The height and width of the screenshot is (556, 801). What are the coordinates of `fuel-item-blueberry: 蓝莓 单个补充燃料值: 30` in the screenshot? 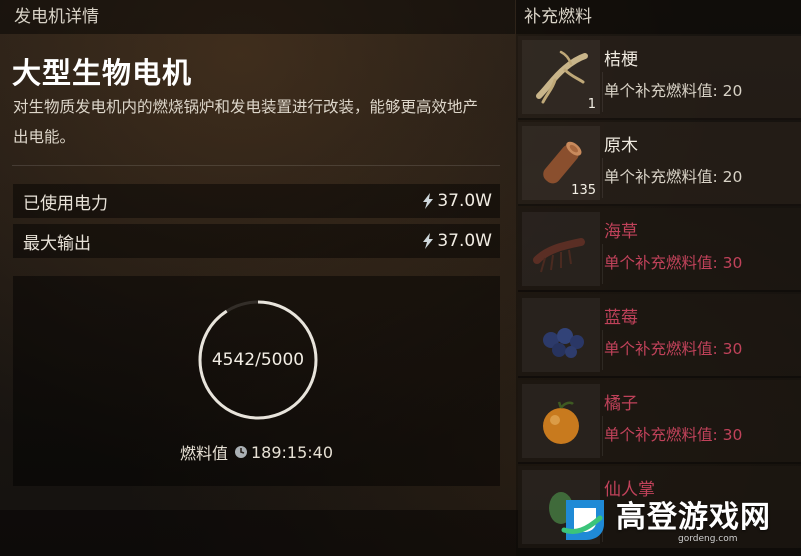 It's located at (659, 336).